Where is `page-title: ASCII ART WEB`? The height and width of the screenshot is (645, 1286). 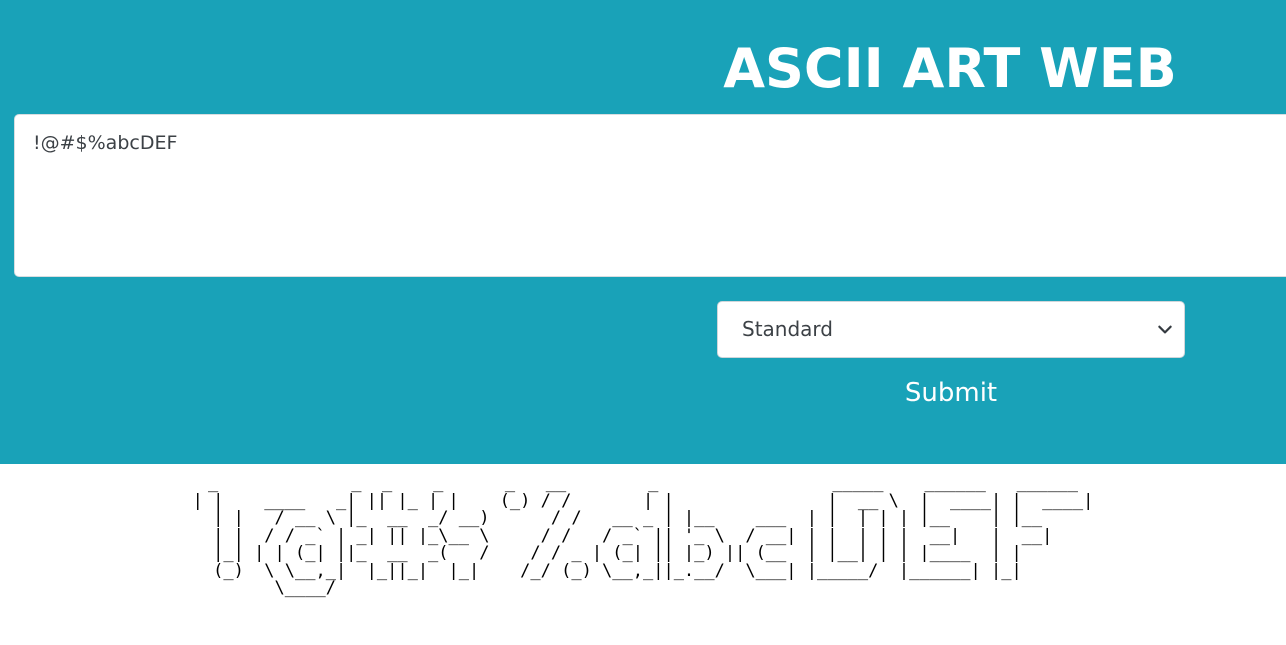 page-title: ASCII ART WEB is located at coordinates (950, 68).